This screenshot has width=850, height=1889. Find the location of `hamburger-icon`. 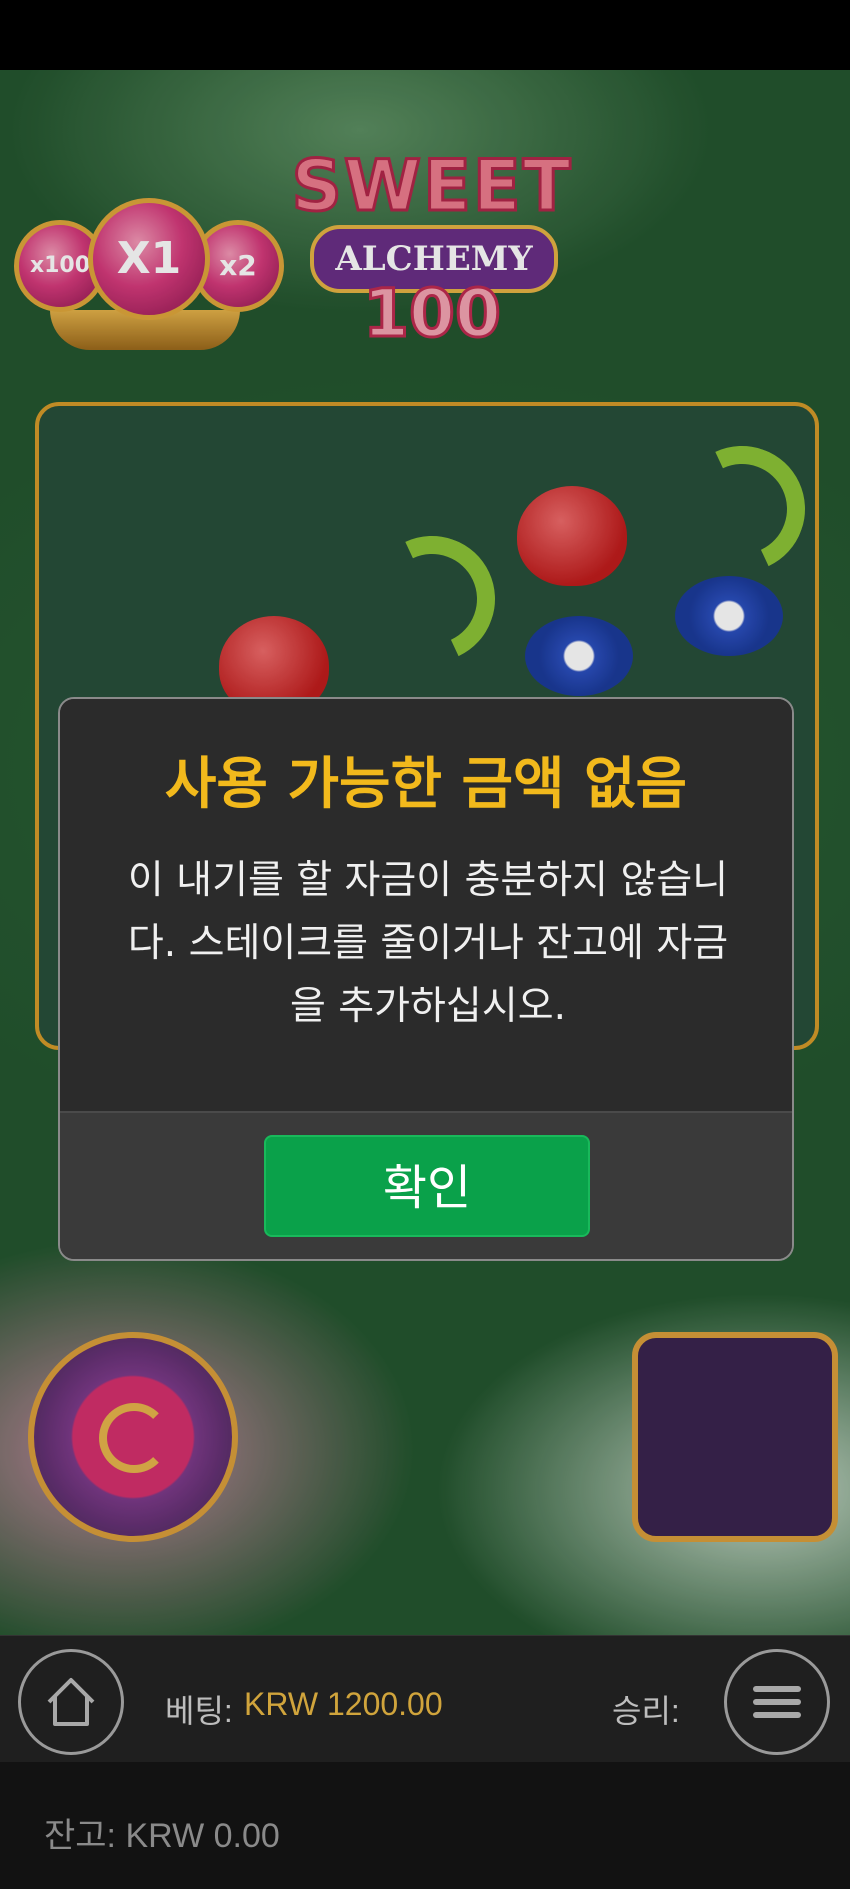

hamburger-icon is located at coordinates (777, 1702).